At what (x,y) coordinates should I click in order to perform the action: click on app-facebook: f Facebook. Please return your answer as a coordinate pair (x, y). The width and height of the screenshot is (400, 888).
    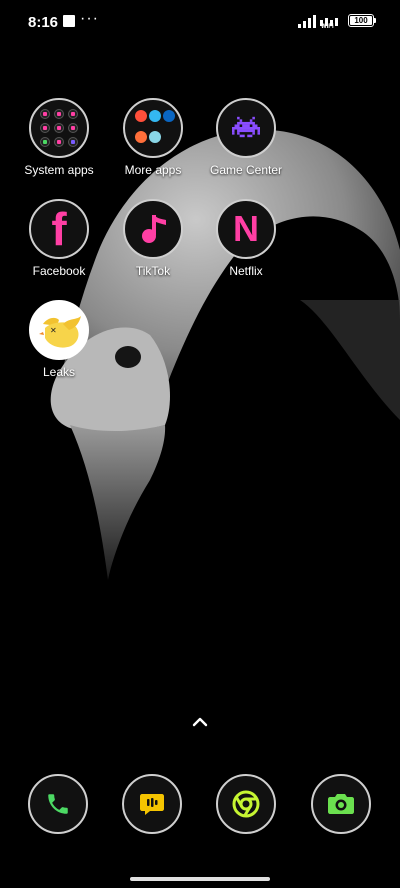
    Looking at the image, I should click on (59, 238).